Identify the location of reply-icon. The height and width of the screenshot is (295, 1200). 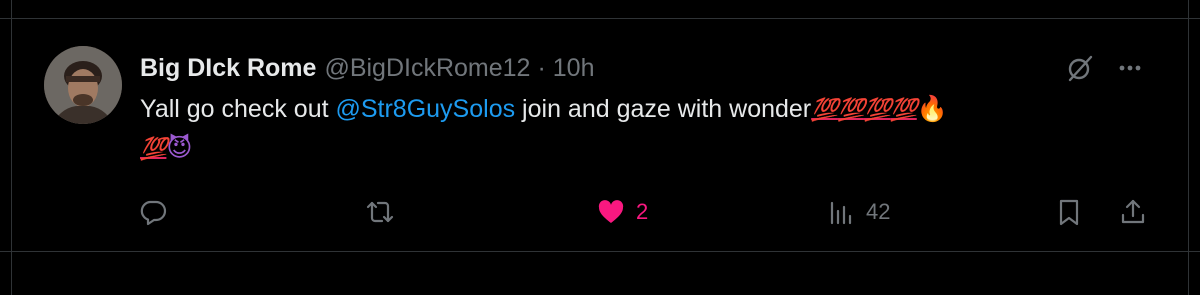
(153, 213).